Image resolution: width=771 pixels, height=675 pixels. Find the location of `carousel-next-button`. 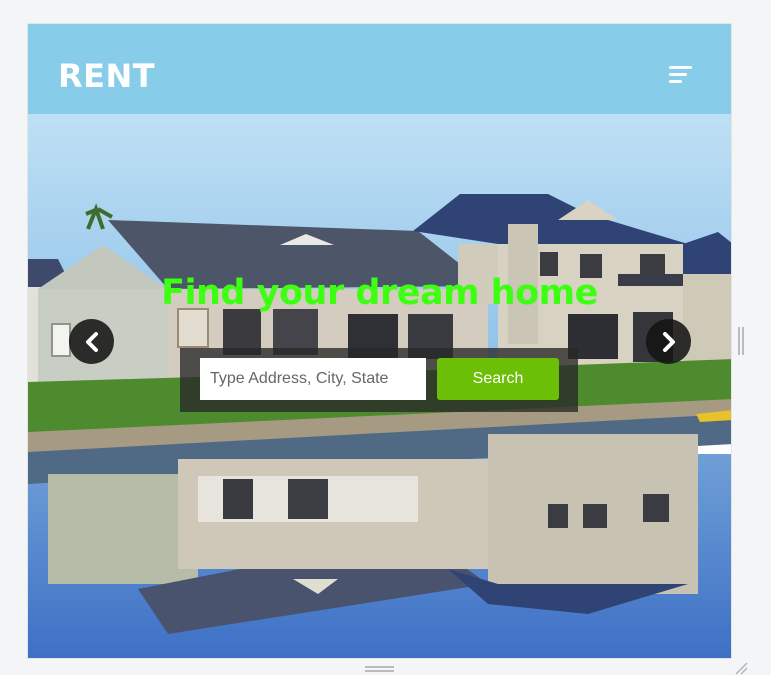

carousel-next-button is located at coordinates (668, 341).